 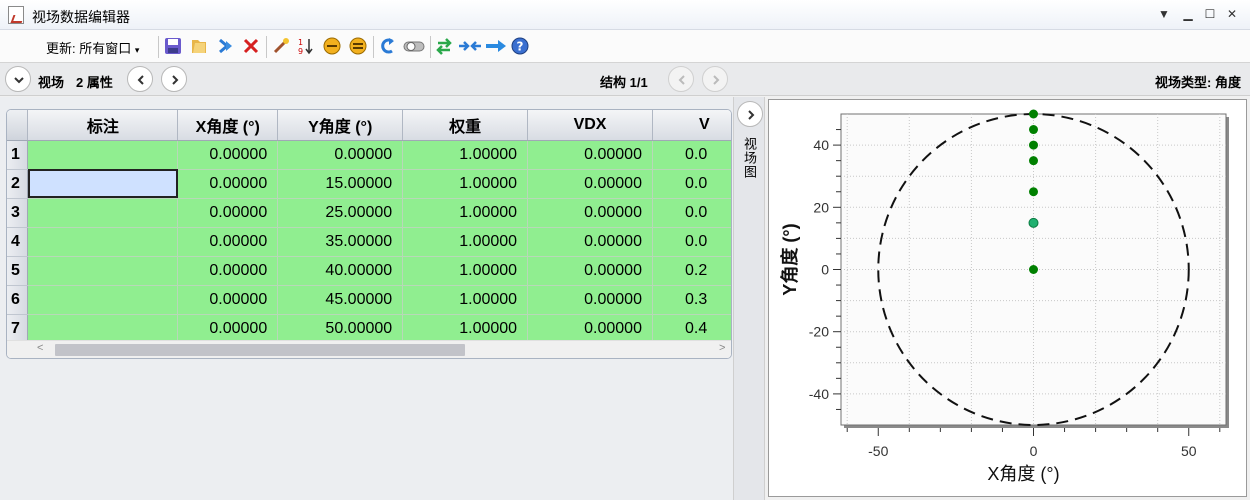 What do you see at coordinates (470, 46) in the screenshot?
I see `merge-icon` at bounding box center [470, 46].